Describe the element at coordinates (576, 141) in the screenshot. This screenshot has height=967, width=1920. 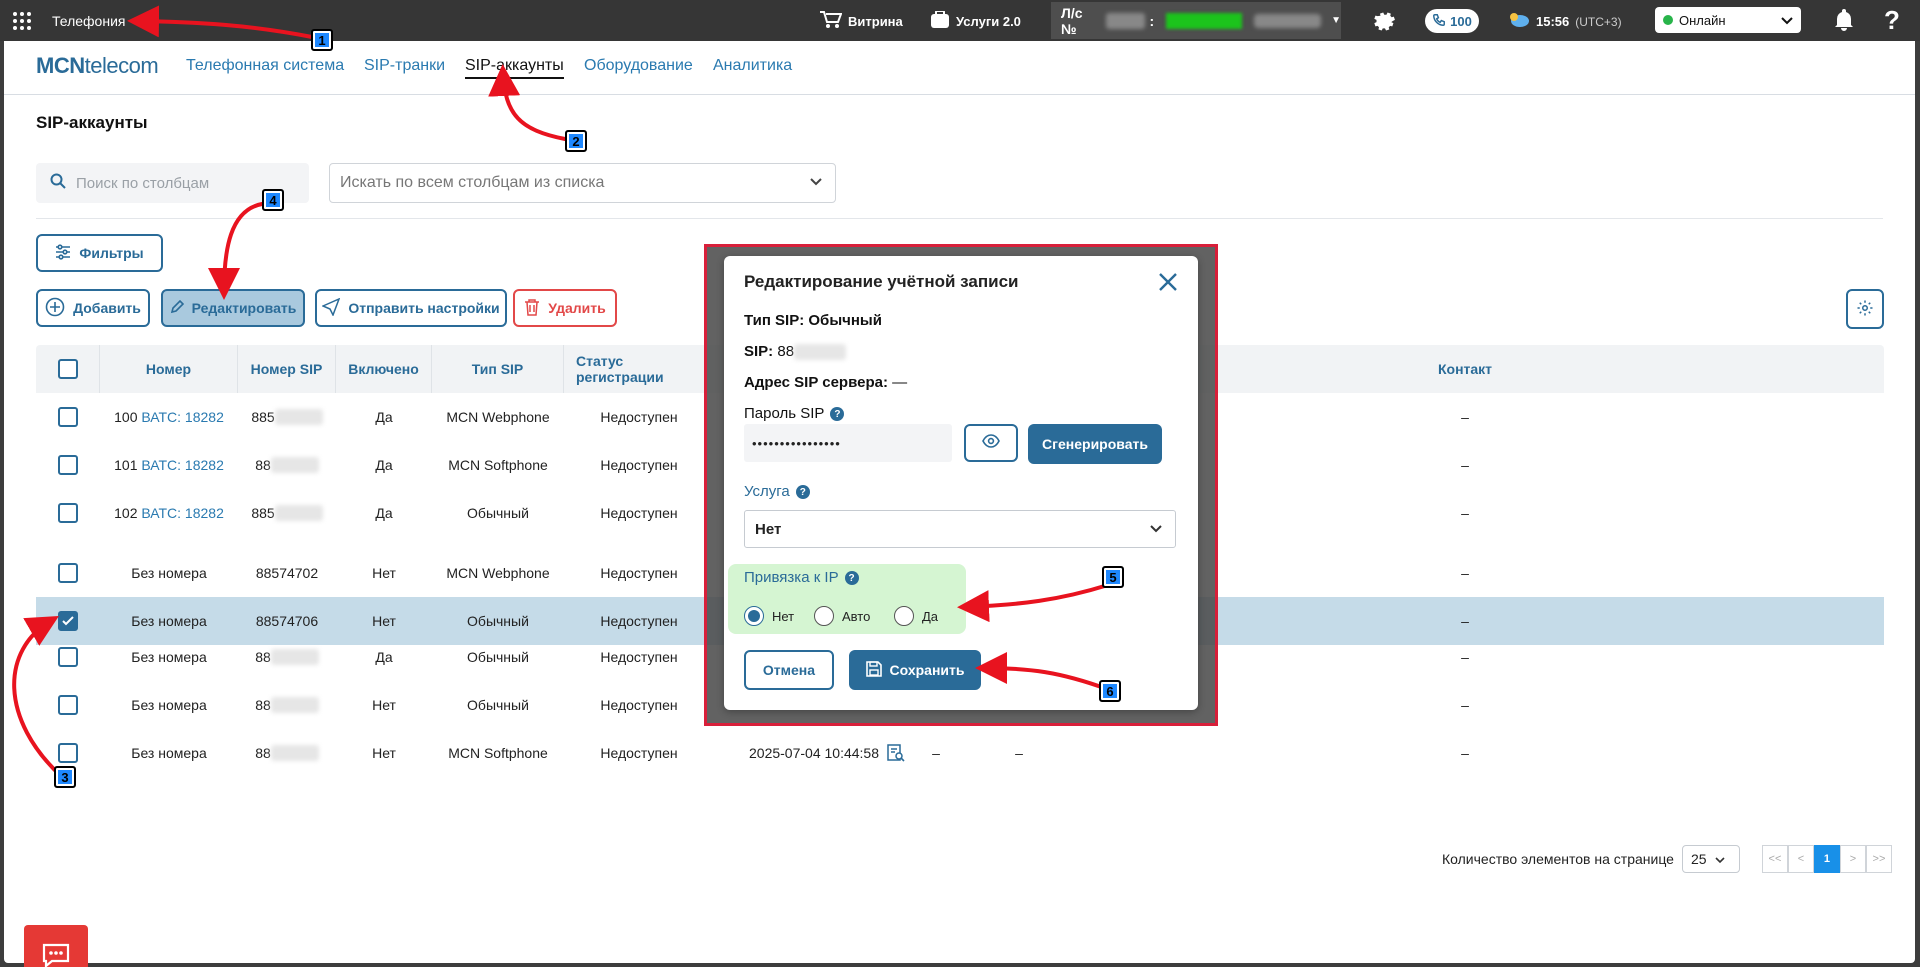
I see `annotation-2: 2` at that location.